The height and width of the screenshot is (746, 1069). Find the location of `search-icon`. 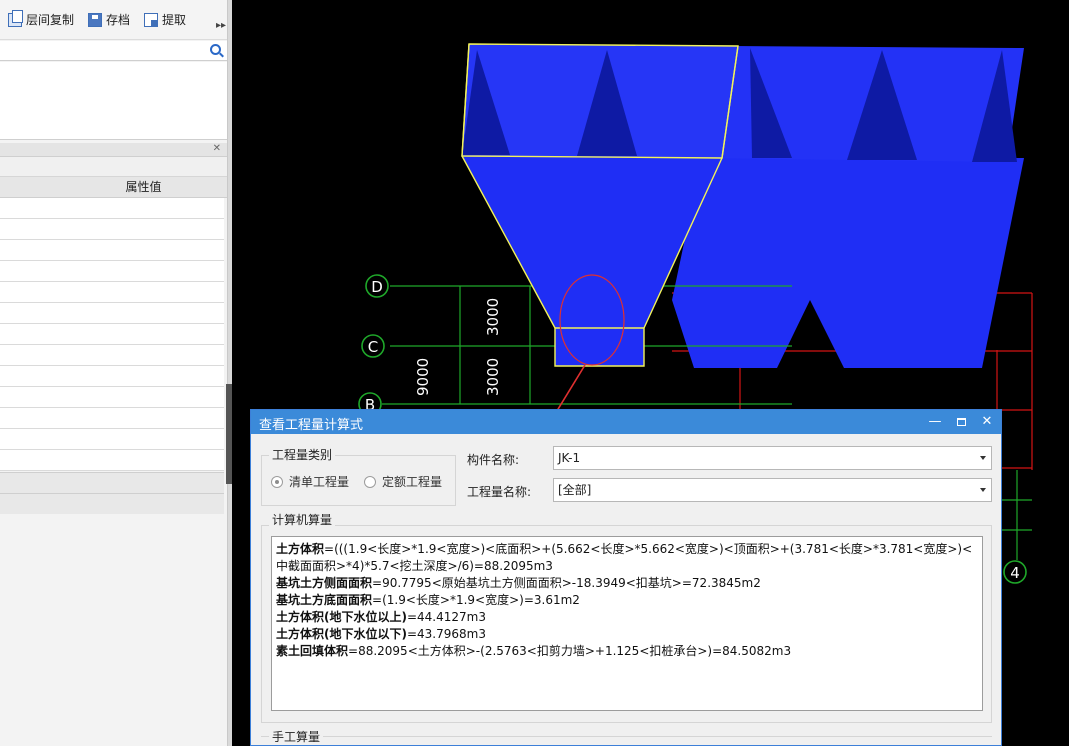

search-icon is located at coordinates (215, 49).